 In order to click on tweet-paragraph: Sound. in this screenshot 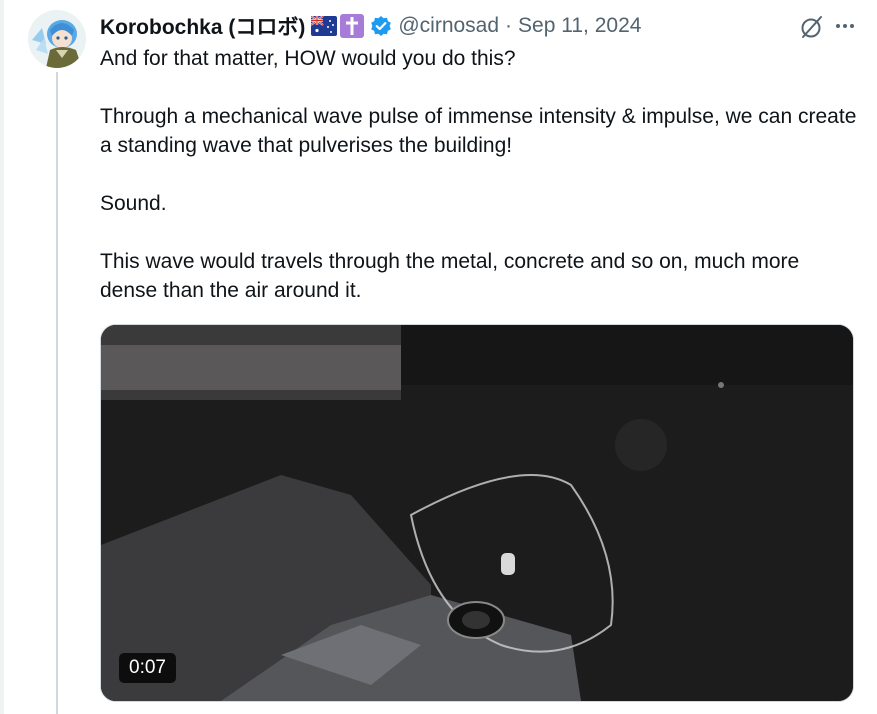, I will do `click(133, 203)`.